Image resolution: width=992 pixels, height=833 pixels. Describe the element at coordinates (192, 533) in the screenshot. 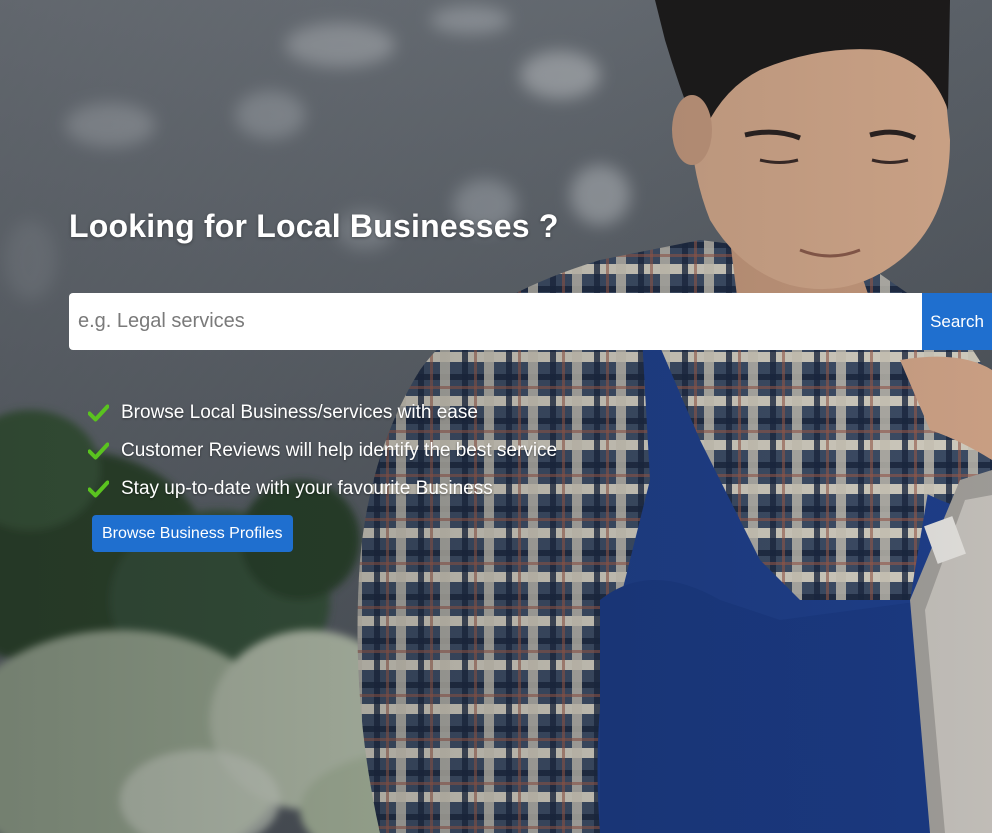

I see `browse-business-profiles-button: Browse Business Profiles` at that location.